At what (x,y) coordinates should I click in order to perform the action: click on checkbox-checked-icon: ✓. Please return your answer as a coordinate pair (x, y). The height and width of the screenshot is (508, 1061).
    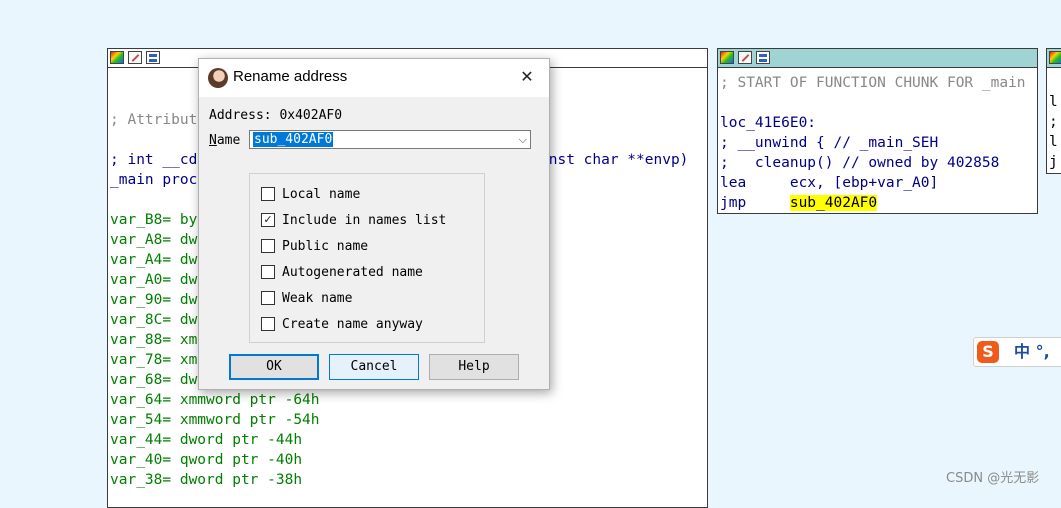
    Looking at the image, I should click on (268, 220).